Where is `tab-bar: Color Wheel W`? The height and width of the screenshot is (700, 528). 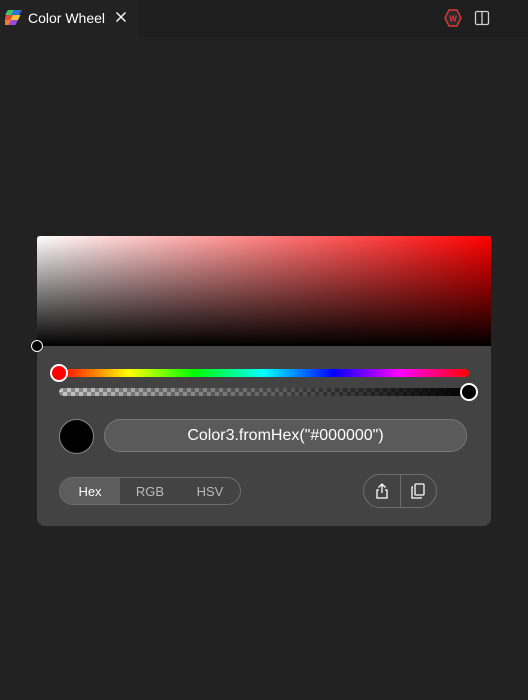
tab-bar: Color Wheel W is located at coordinates (264, 18).